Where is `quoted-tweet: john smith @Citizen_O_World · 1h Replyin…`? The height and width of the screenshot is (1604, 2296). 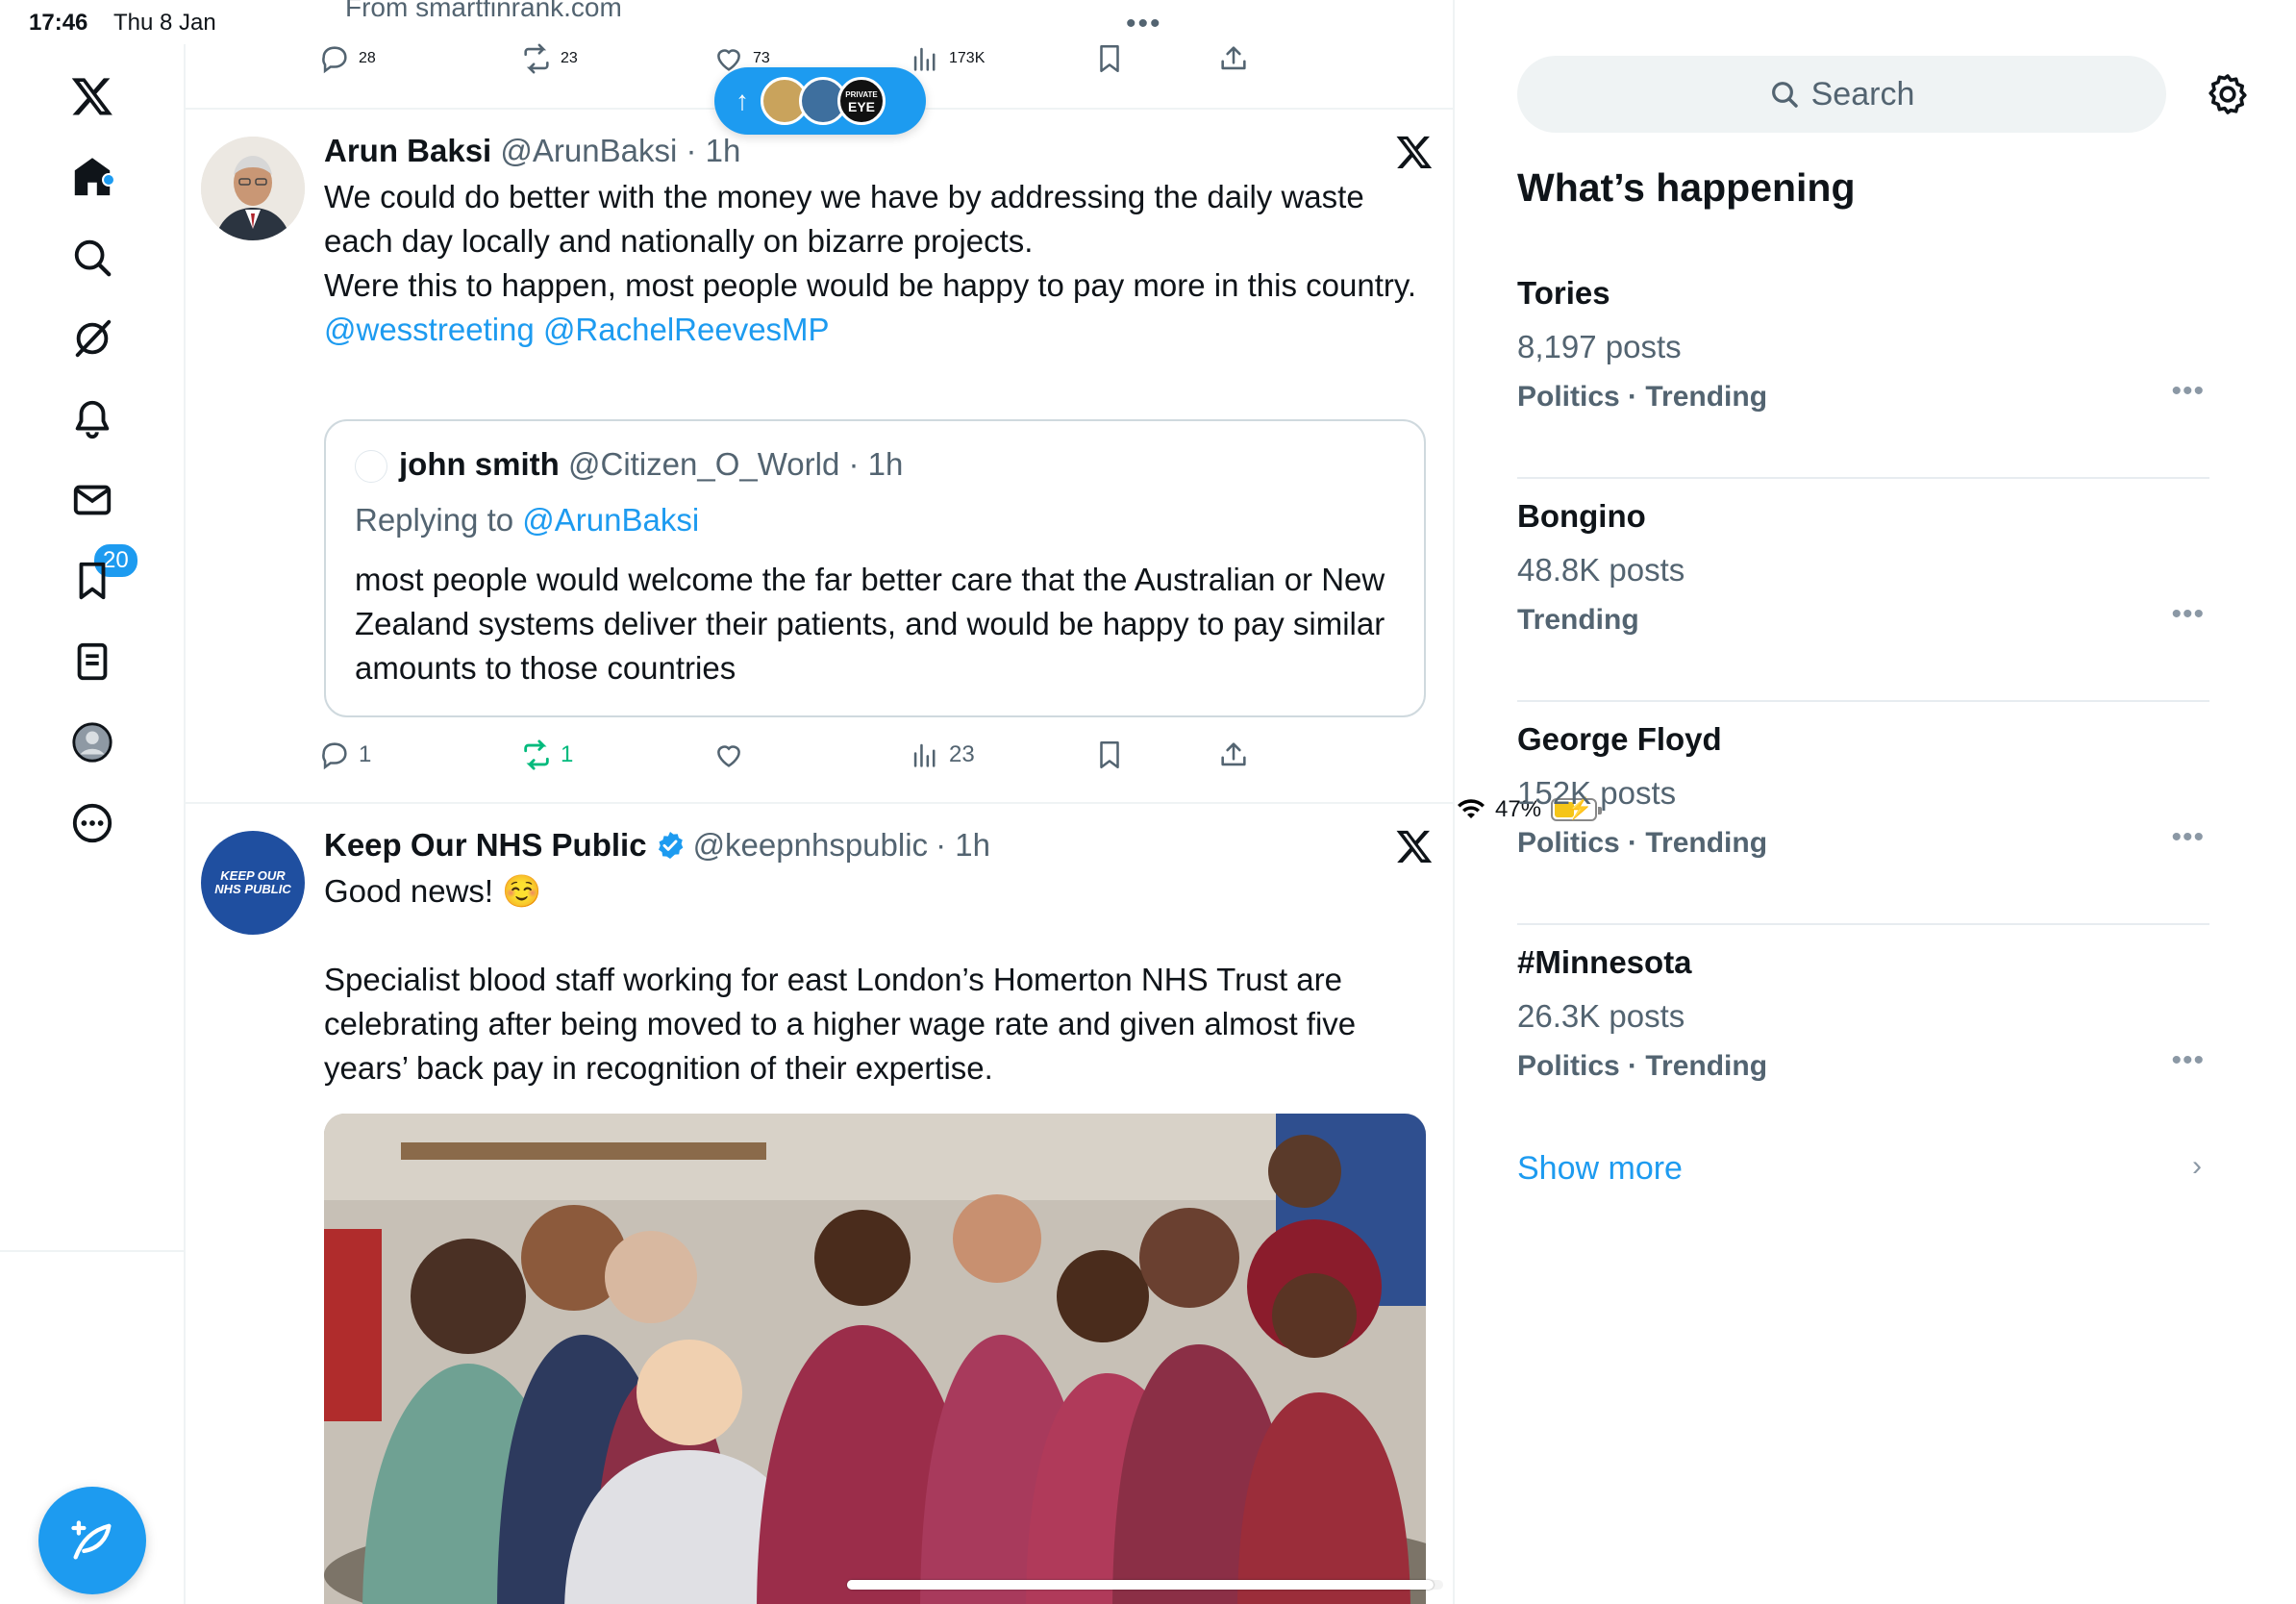
quoted-tweet: john smith @Citizen_O_World · 1h Replyin… is located at coordinates (875, 568).